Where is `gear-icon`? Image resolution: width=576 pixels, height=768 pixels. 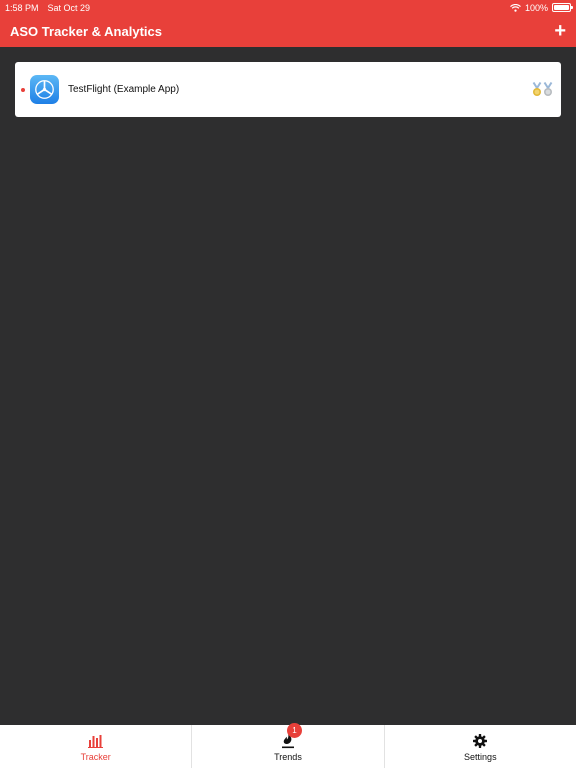 gear-icon is located at coordinates (480, 741).